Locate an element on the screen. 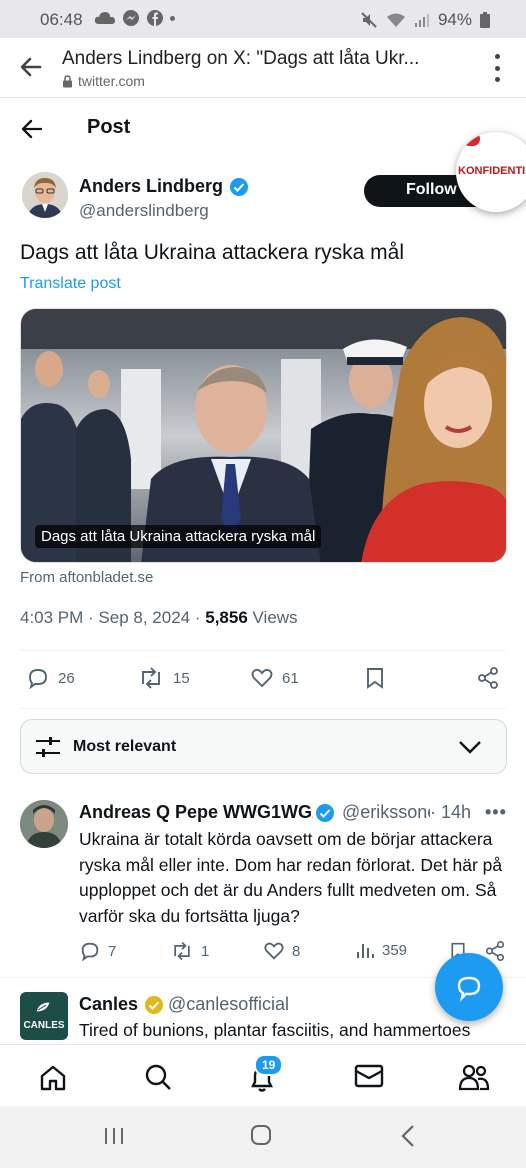 This screenshot has height=1168, width=526. mail-icon is located at coordinates (369, 1076).